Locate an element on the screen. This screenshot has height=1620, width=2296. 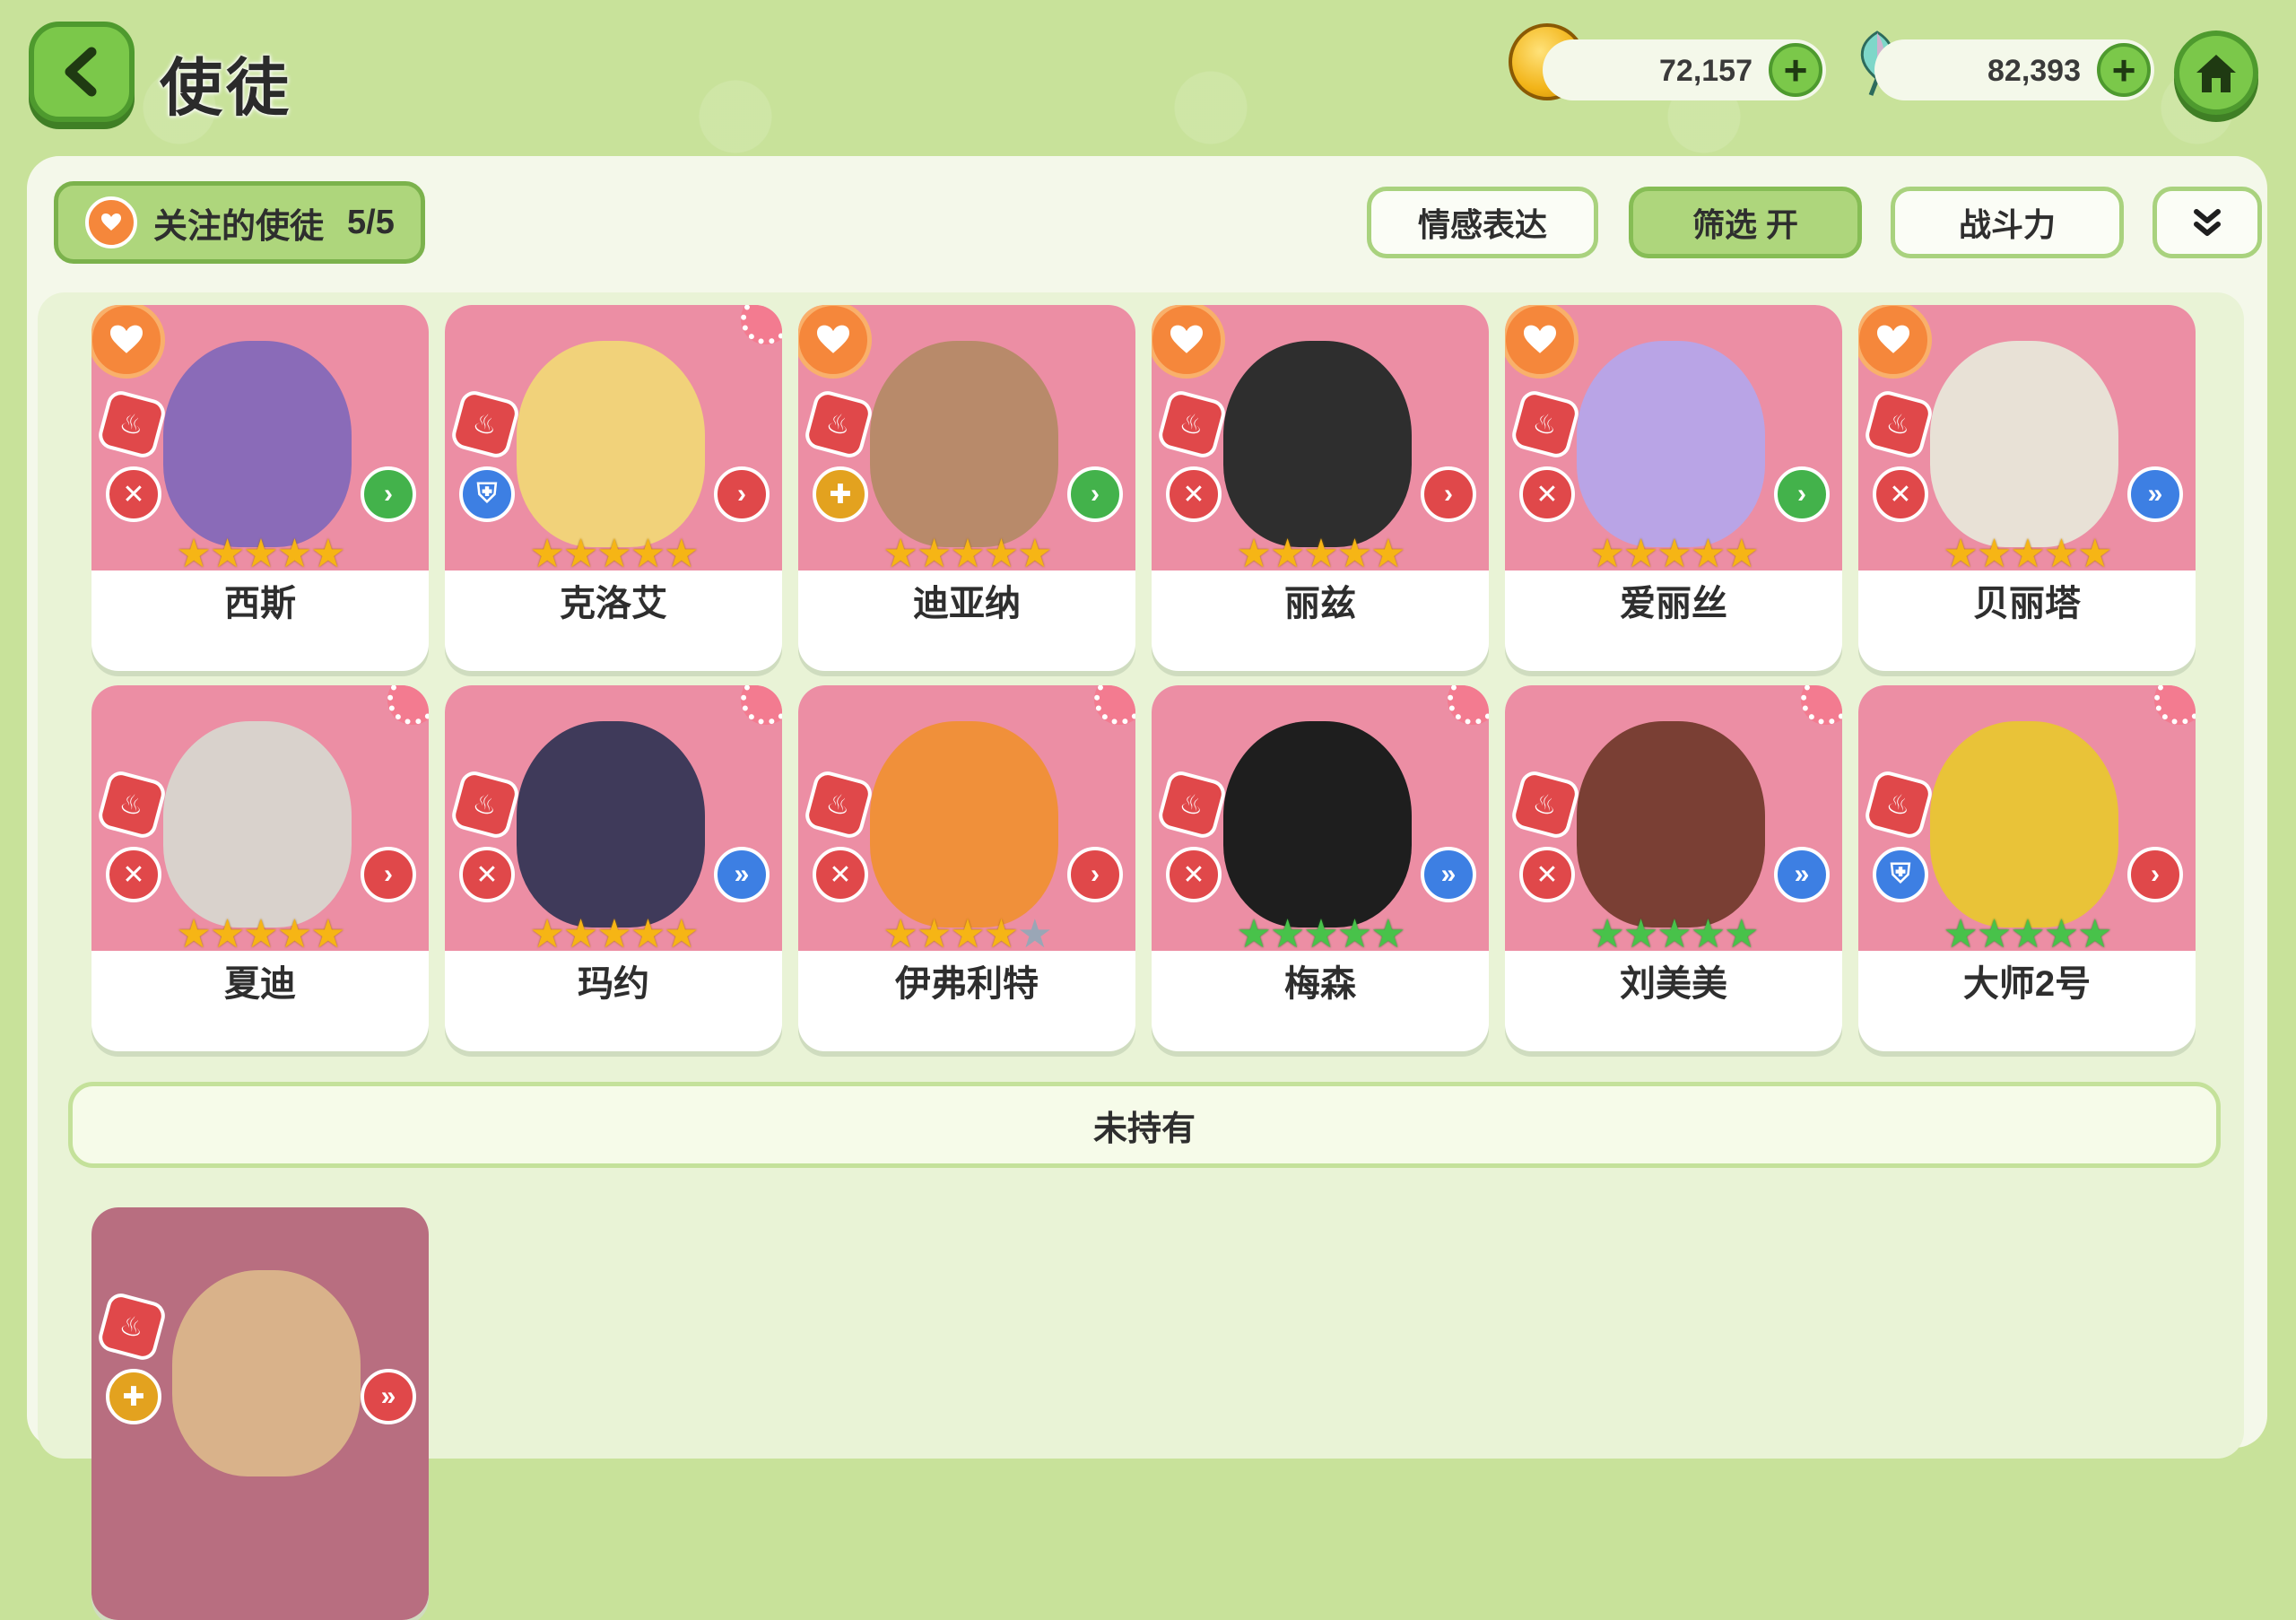
character-name: 梅森 is located at coordinates (1320, 984).